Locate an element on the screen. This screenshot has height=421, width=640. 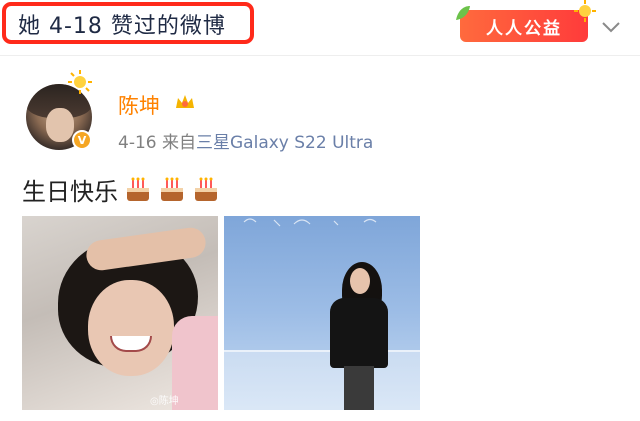
username: 陈坤 is located at coordinates (139, 105).